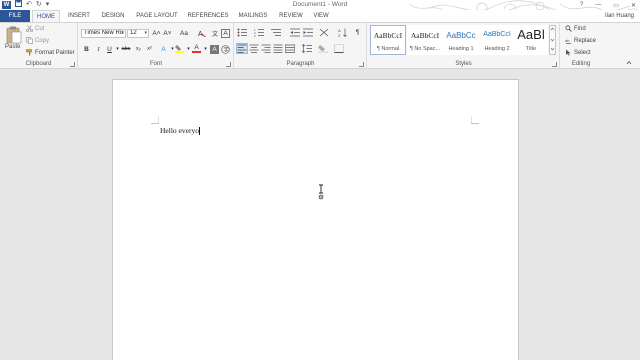  What do you see at coordinates (242, 32) in the screenshot?
I see `bullets-icon` at bounding box center [242, 32].